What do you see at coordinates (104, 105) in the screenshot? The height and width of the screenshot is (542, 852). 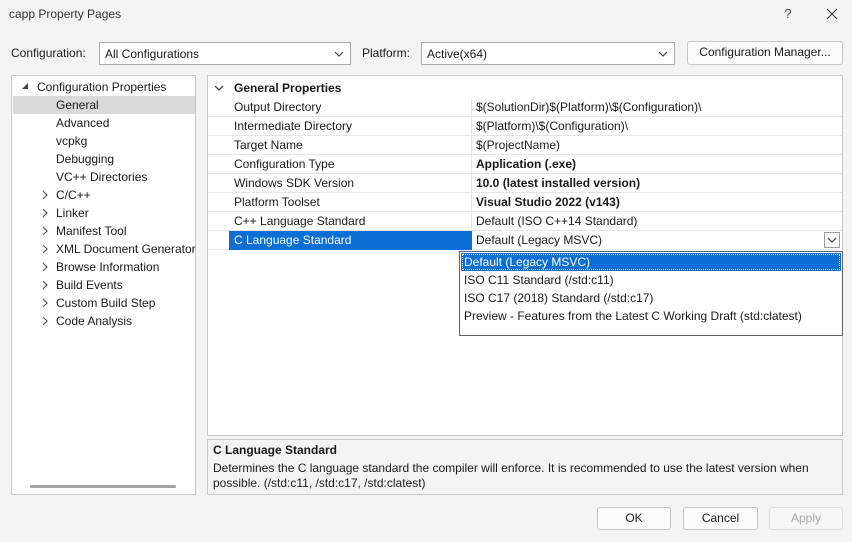 I see `tree-item: General` at bounding box center [104, 105].